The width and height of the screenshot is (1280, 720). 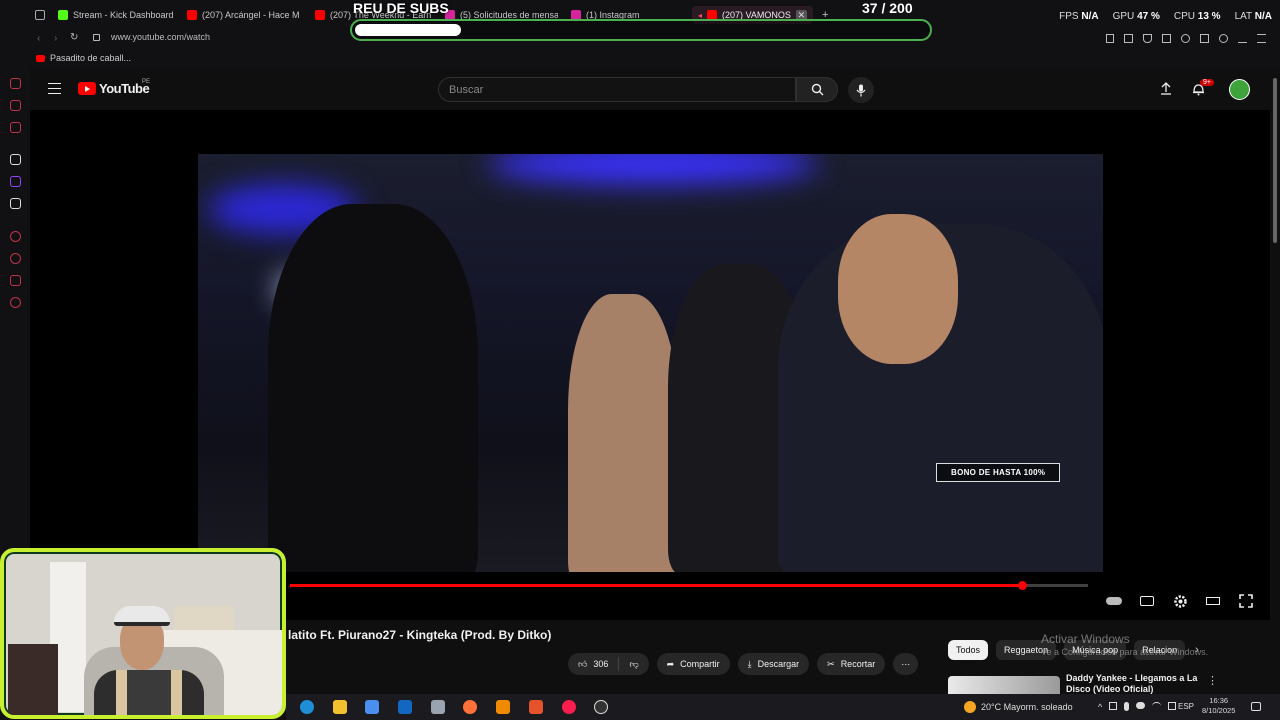 What do you see at coordinates (15, 105) in the screenshot?
I see `messenger-icon` at bounding box center [15, 105].